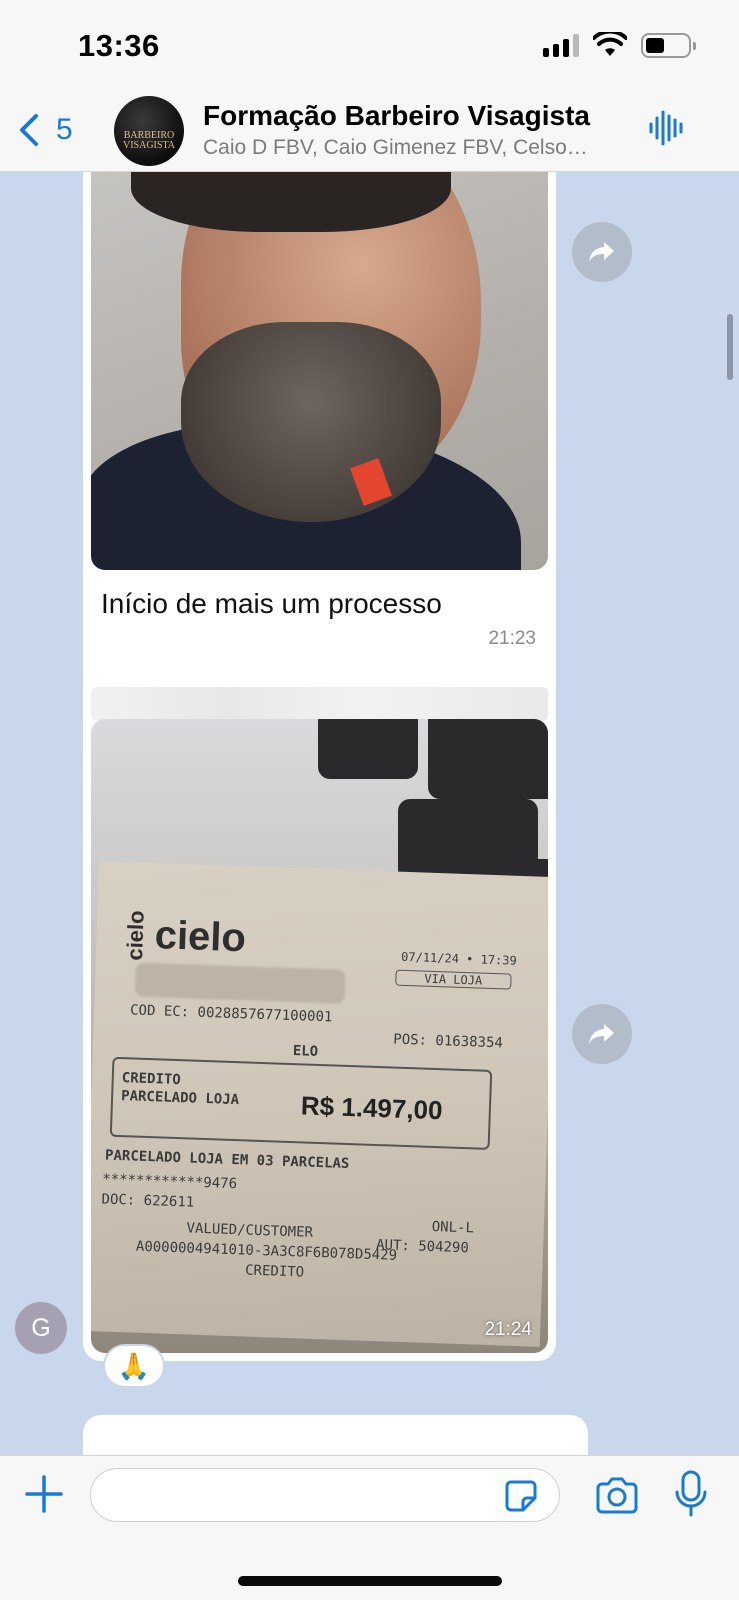 Image resolution: width=739 pixels, height=1600 pixels. Describe the element at coordinates (369, 46) in the screenshot. I see `status-bar: 13:36` at that location.